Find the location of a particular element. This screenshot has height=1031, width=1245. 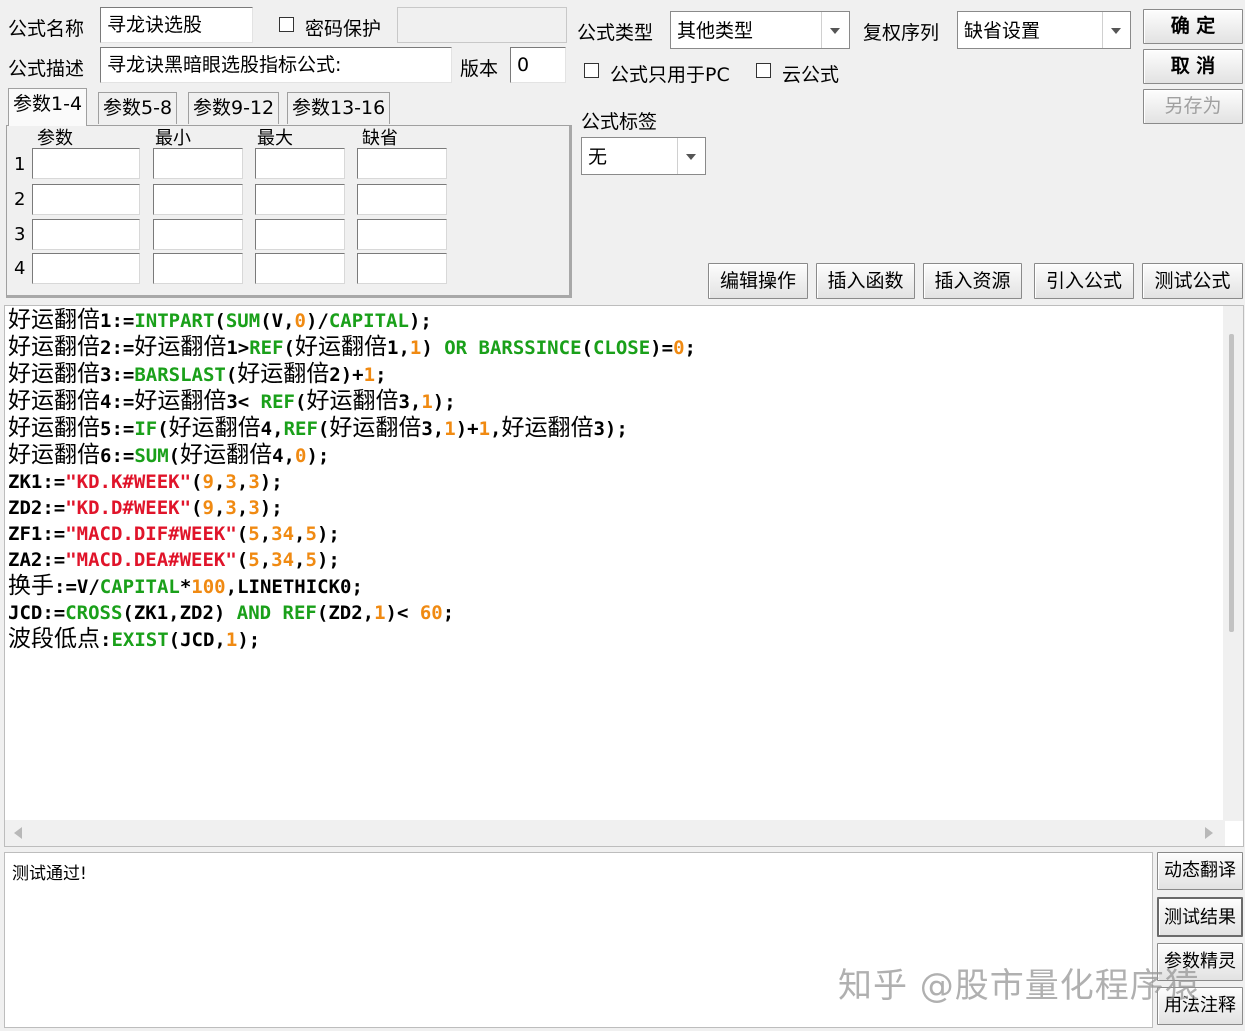

param-3-max-input is located at coordinates (300, 234).